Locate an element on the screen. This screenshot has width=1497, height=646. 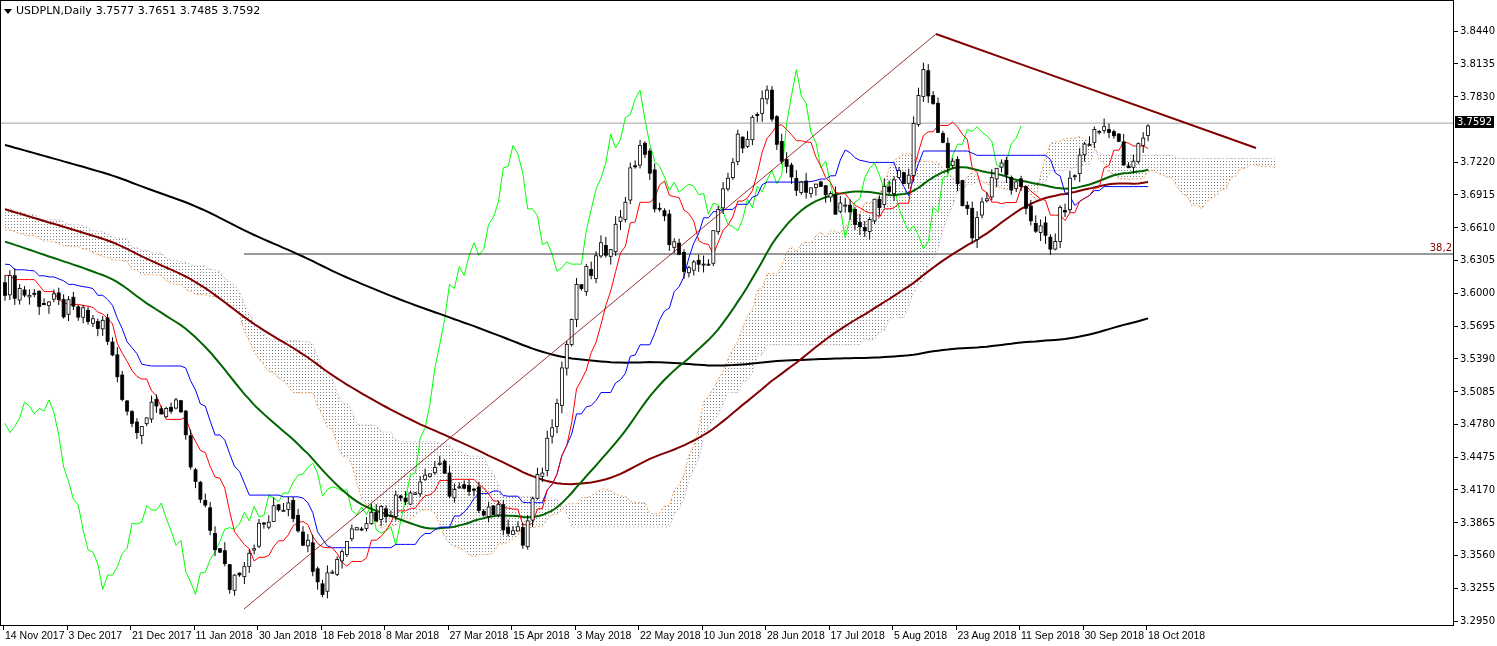
date-axis-label: 3 May 2018 is located at coordinates (604, 635).